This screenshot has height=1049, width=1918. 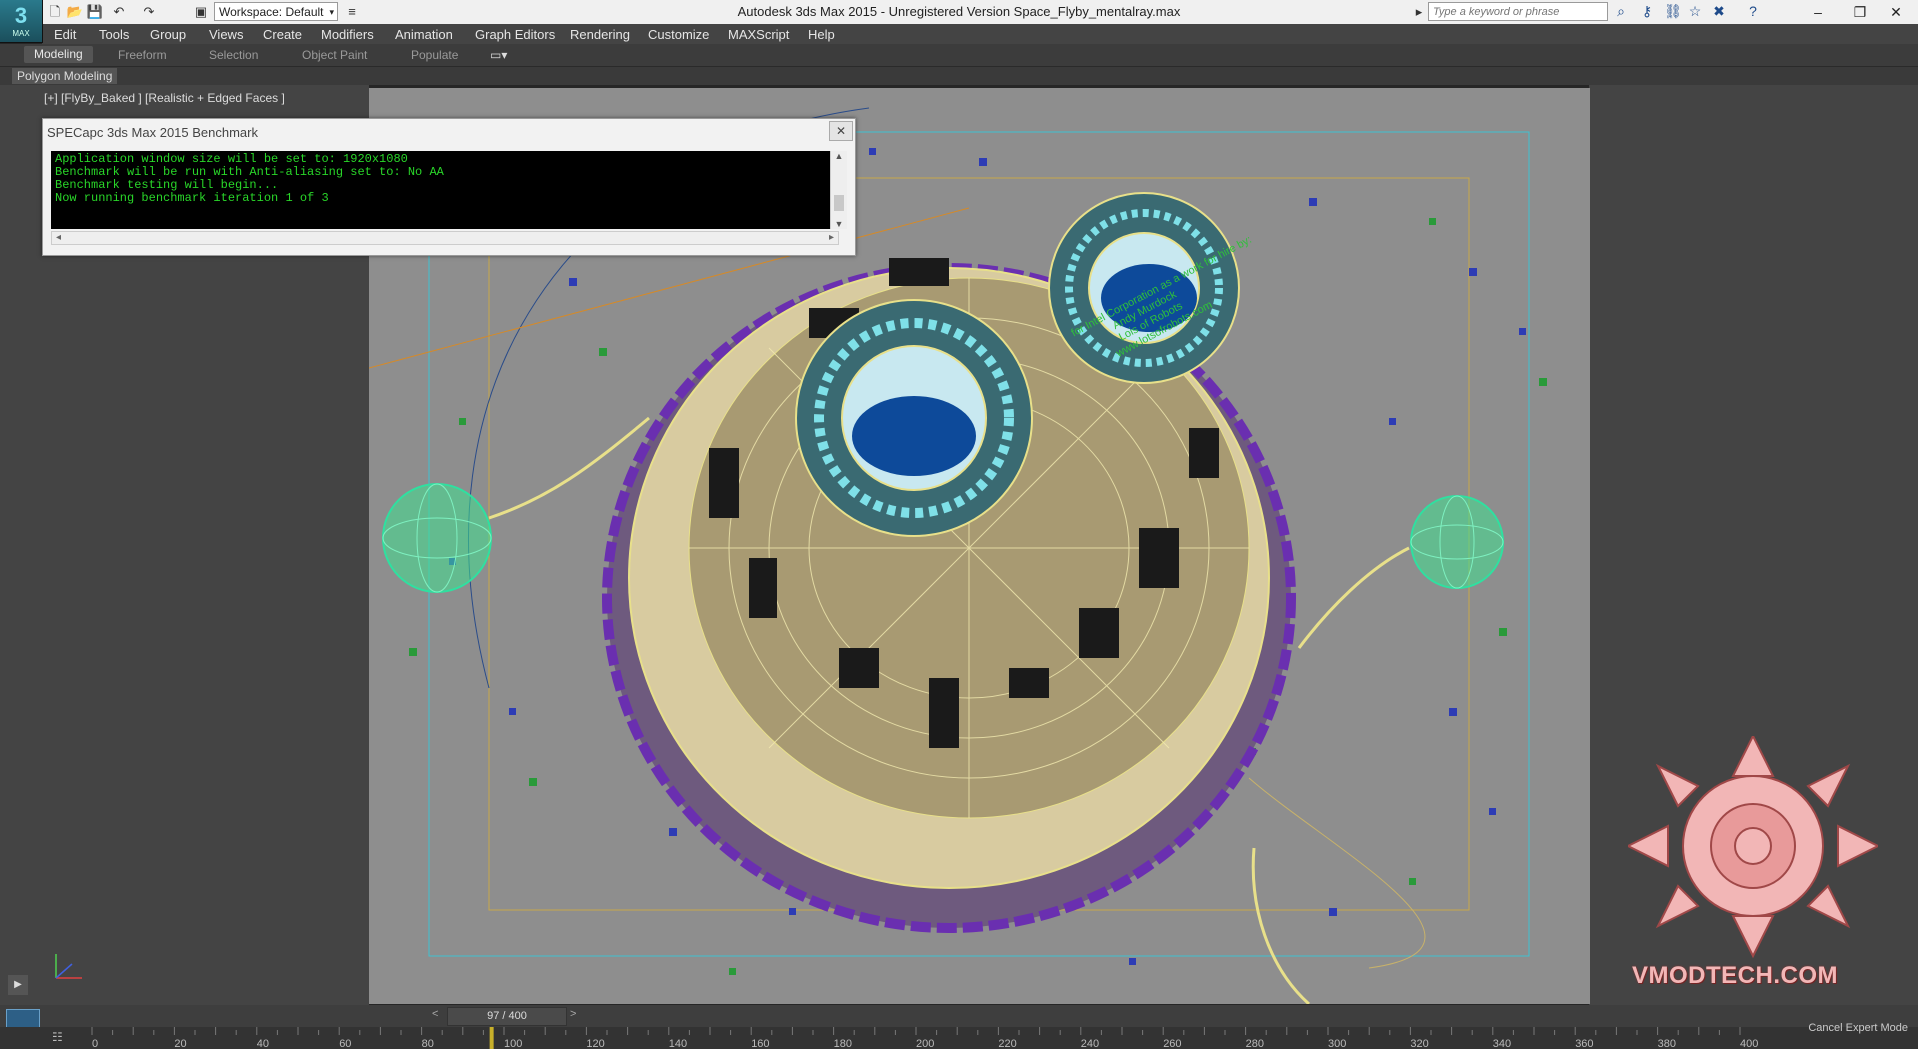 I want to click on workspace-label: Workspace: Default, so click(x=271, y=12).